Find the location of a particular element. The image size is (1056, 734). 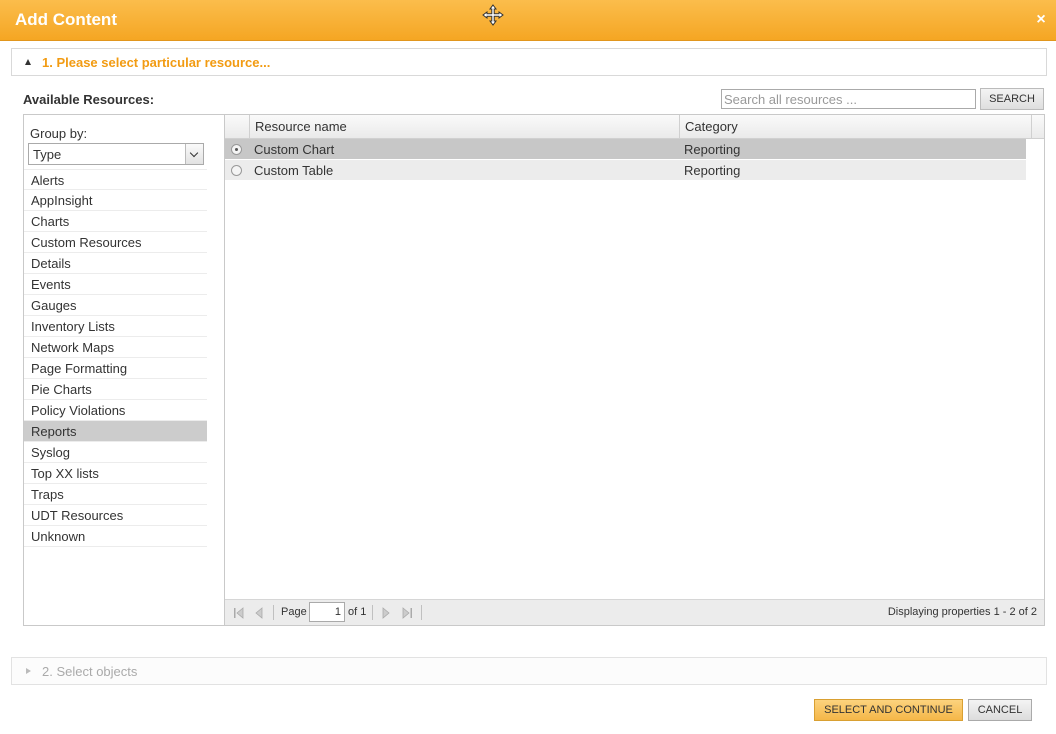

resource-name-cell: Custom Chart is located at coordinates (294, 149).